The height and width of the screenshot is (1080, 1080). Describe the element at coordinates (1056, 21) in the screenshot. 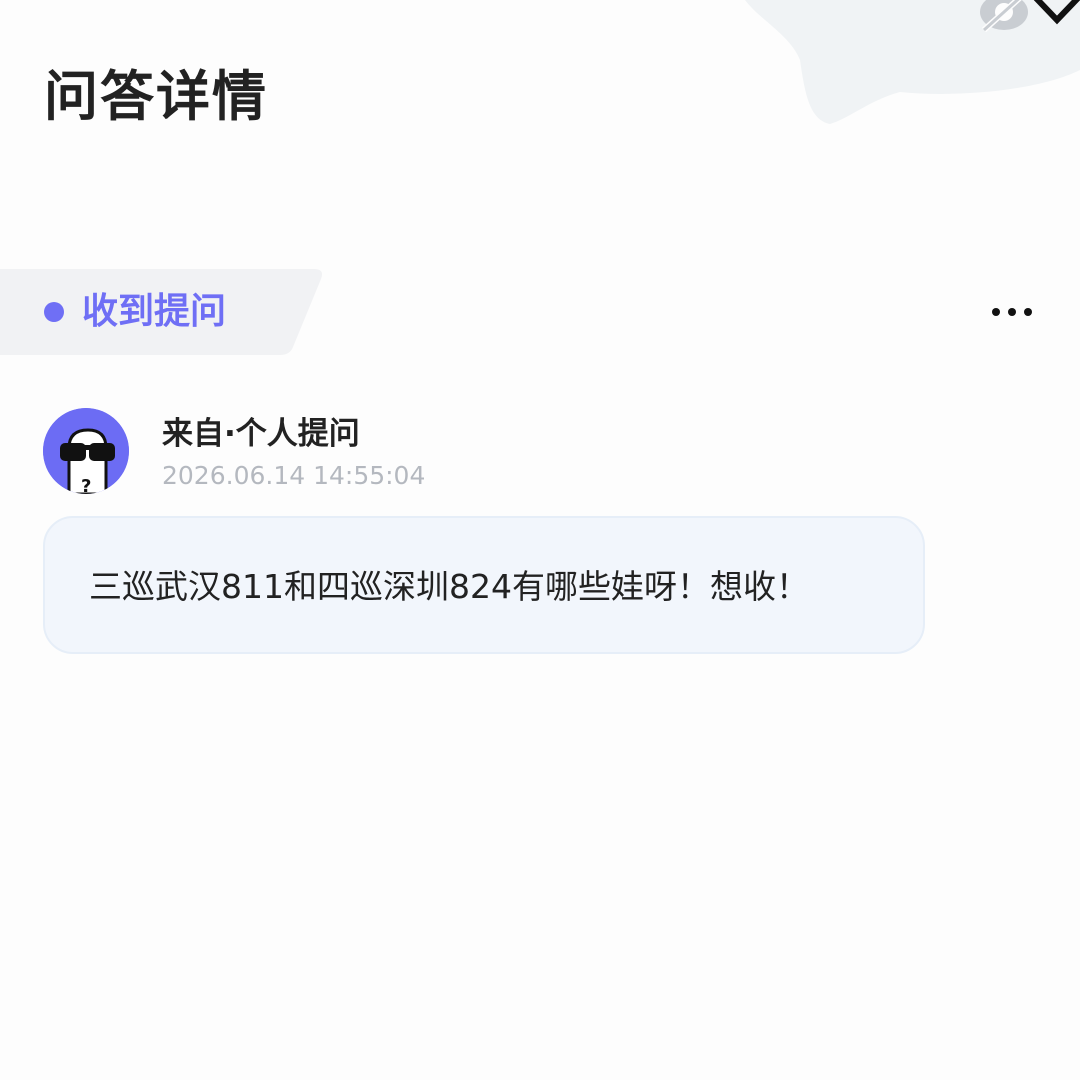

I see `shield-icon` at that location.